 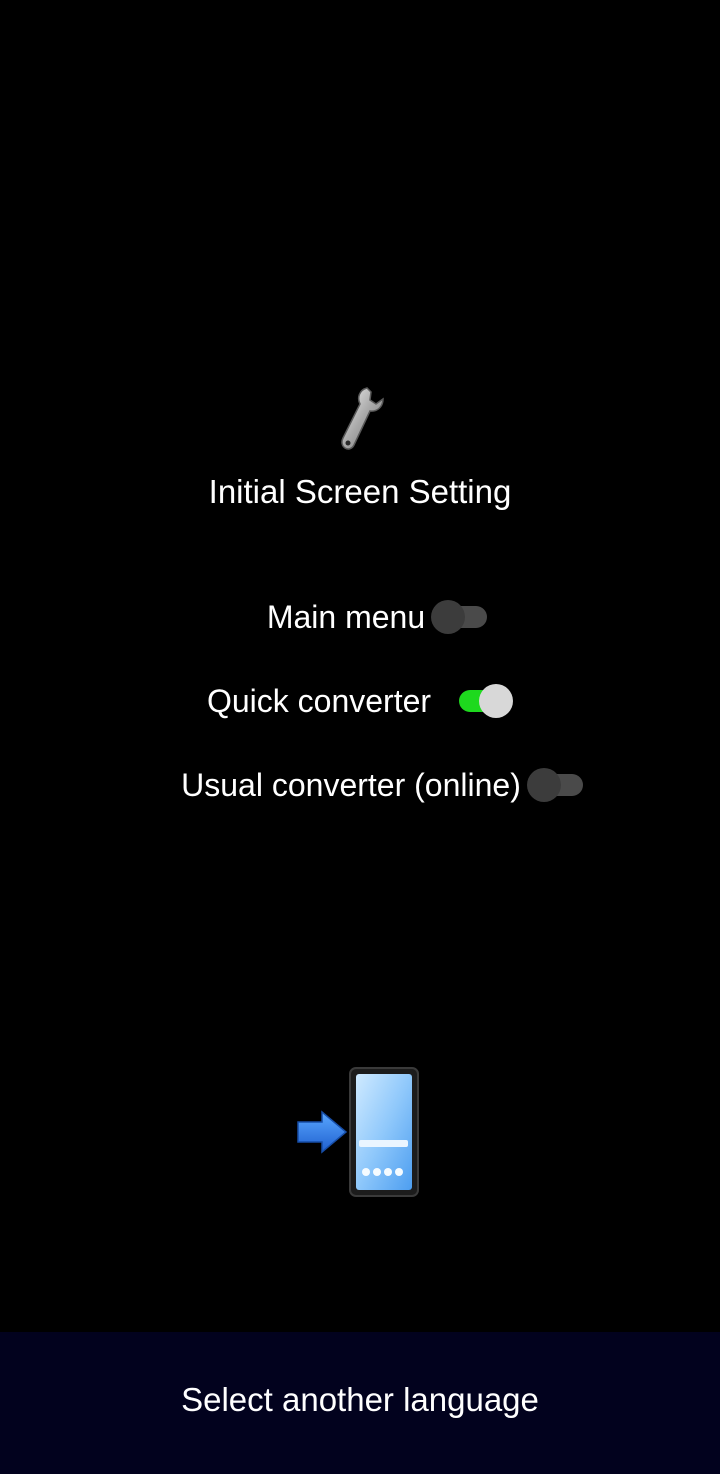 I want to click on phone-arrow-icon, so click(x=358, y=1132).